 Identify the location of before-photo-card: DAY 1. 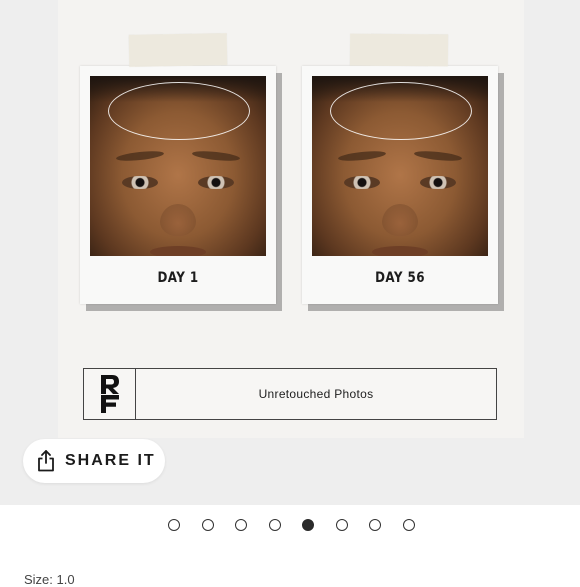
(178, 185).